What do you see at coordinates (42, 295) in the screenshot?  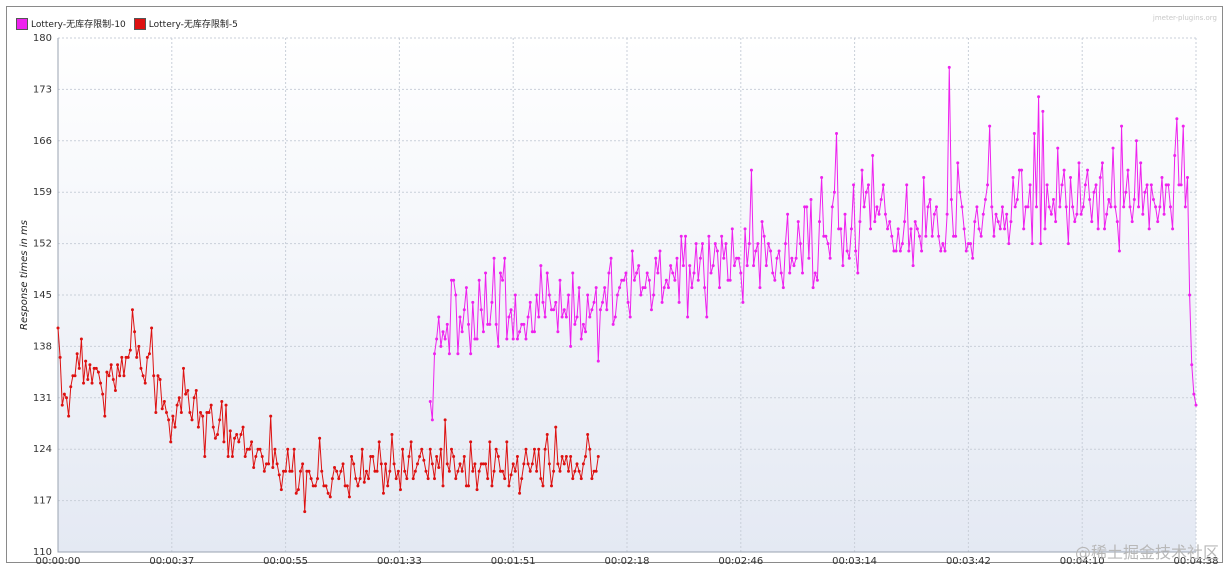 I see `y-tick-label: 145` at bounding box center [42, 295].